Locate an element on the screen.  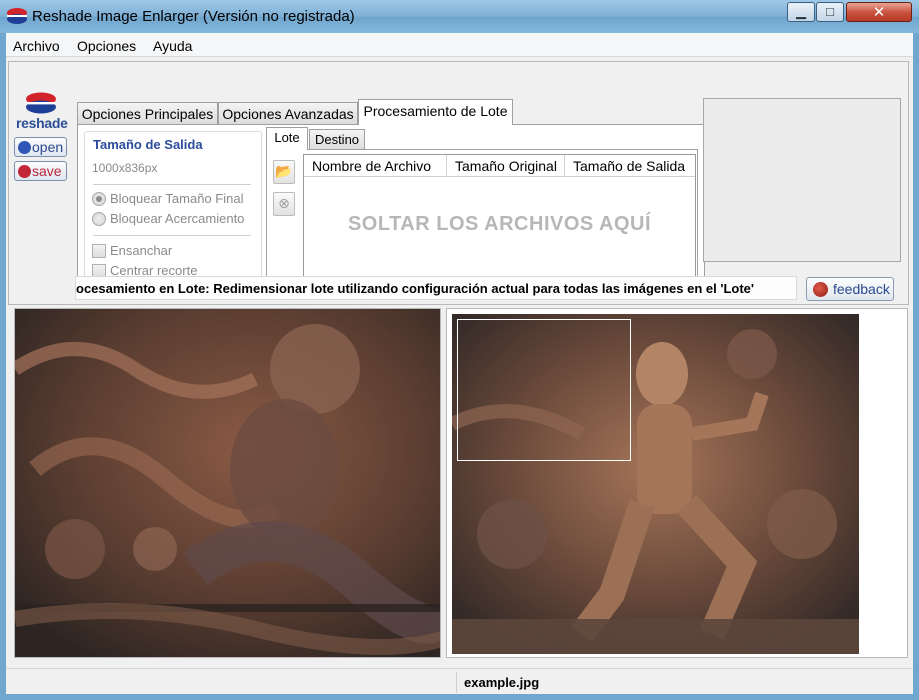
close-button: ✕ is located at coordinates (879, 12).